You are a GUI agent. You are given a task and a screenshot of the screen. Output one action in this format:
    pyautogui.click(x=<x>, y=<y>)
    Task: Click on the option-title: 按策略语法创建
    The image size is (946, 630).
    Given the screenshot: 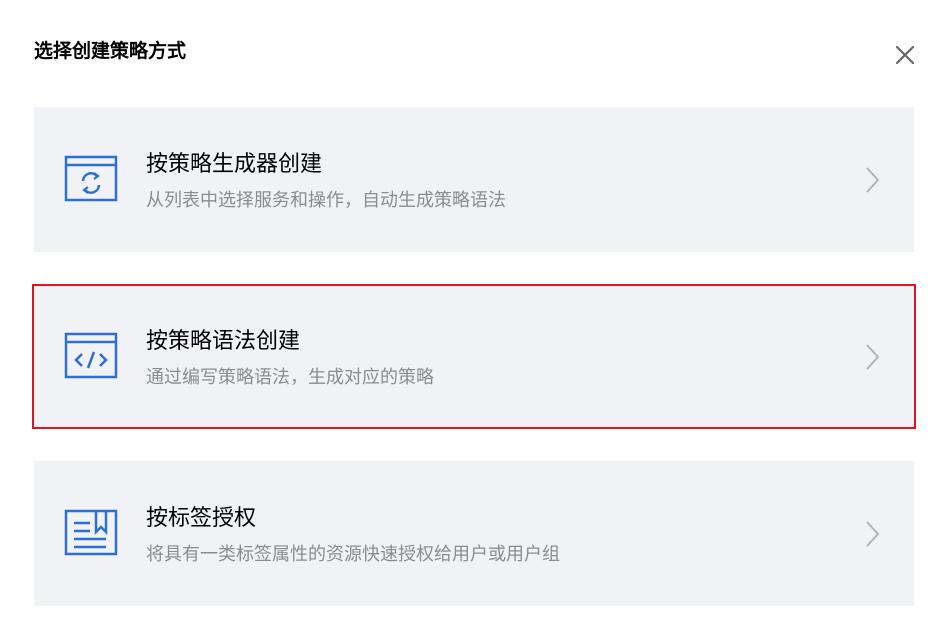 What is the action you would take?
    pyautogui.click(x=223, y=341)
    